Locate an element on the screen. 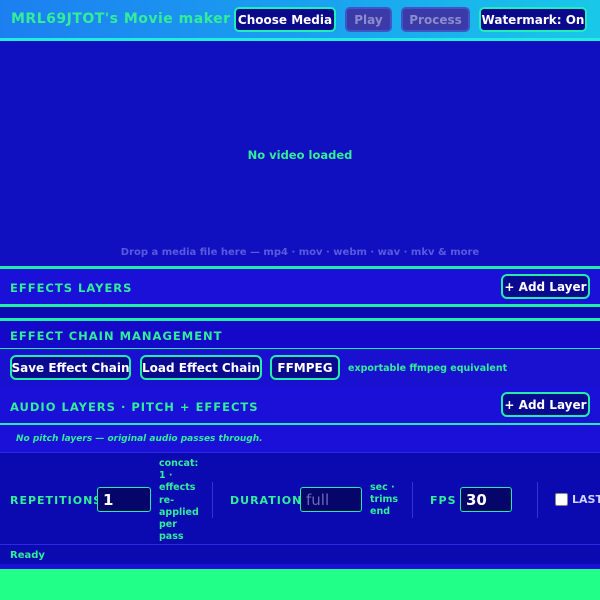 The height and width of the screenshot is (600, 600). duration-note: sec · trims end is located at coordinates (384, 500).